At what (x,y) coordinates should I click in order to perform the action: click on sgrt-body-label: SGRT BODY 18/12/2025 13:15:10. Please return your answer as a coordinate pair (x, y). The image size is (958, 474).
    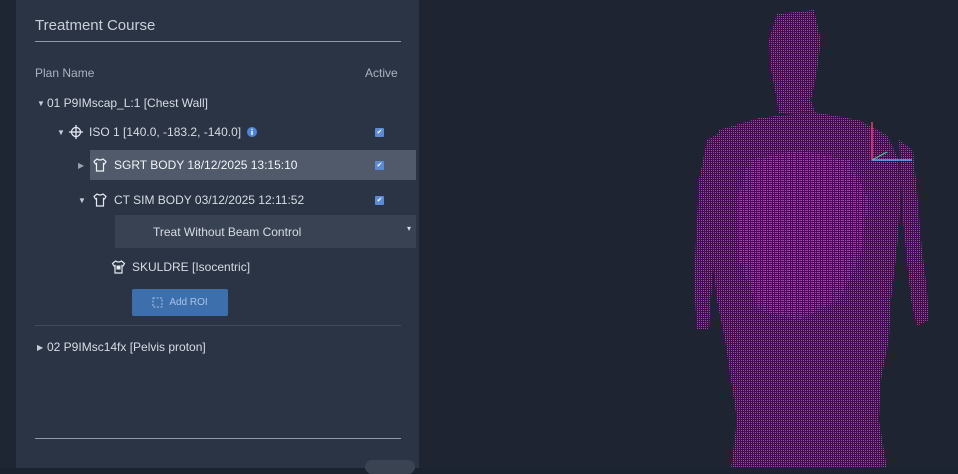
    Looking at the image, I should click on (206, 165).